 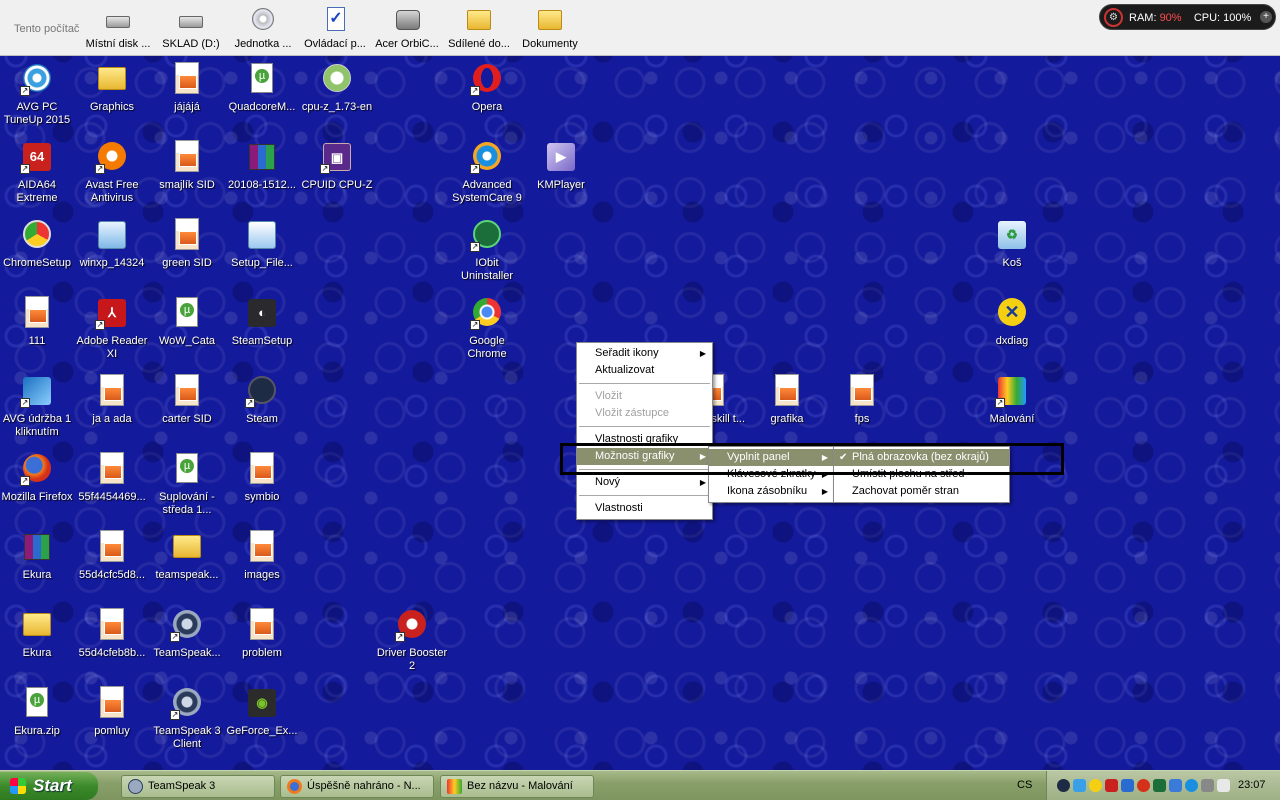 I want to click on desktop-icon: cpu-z_1.73-en, so click(x=337, y=88).